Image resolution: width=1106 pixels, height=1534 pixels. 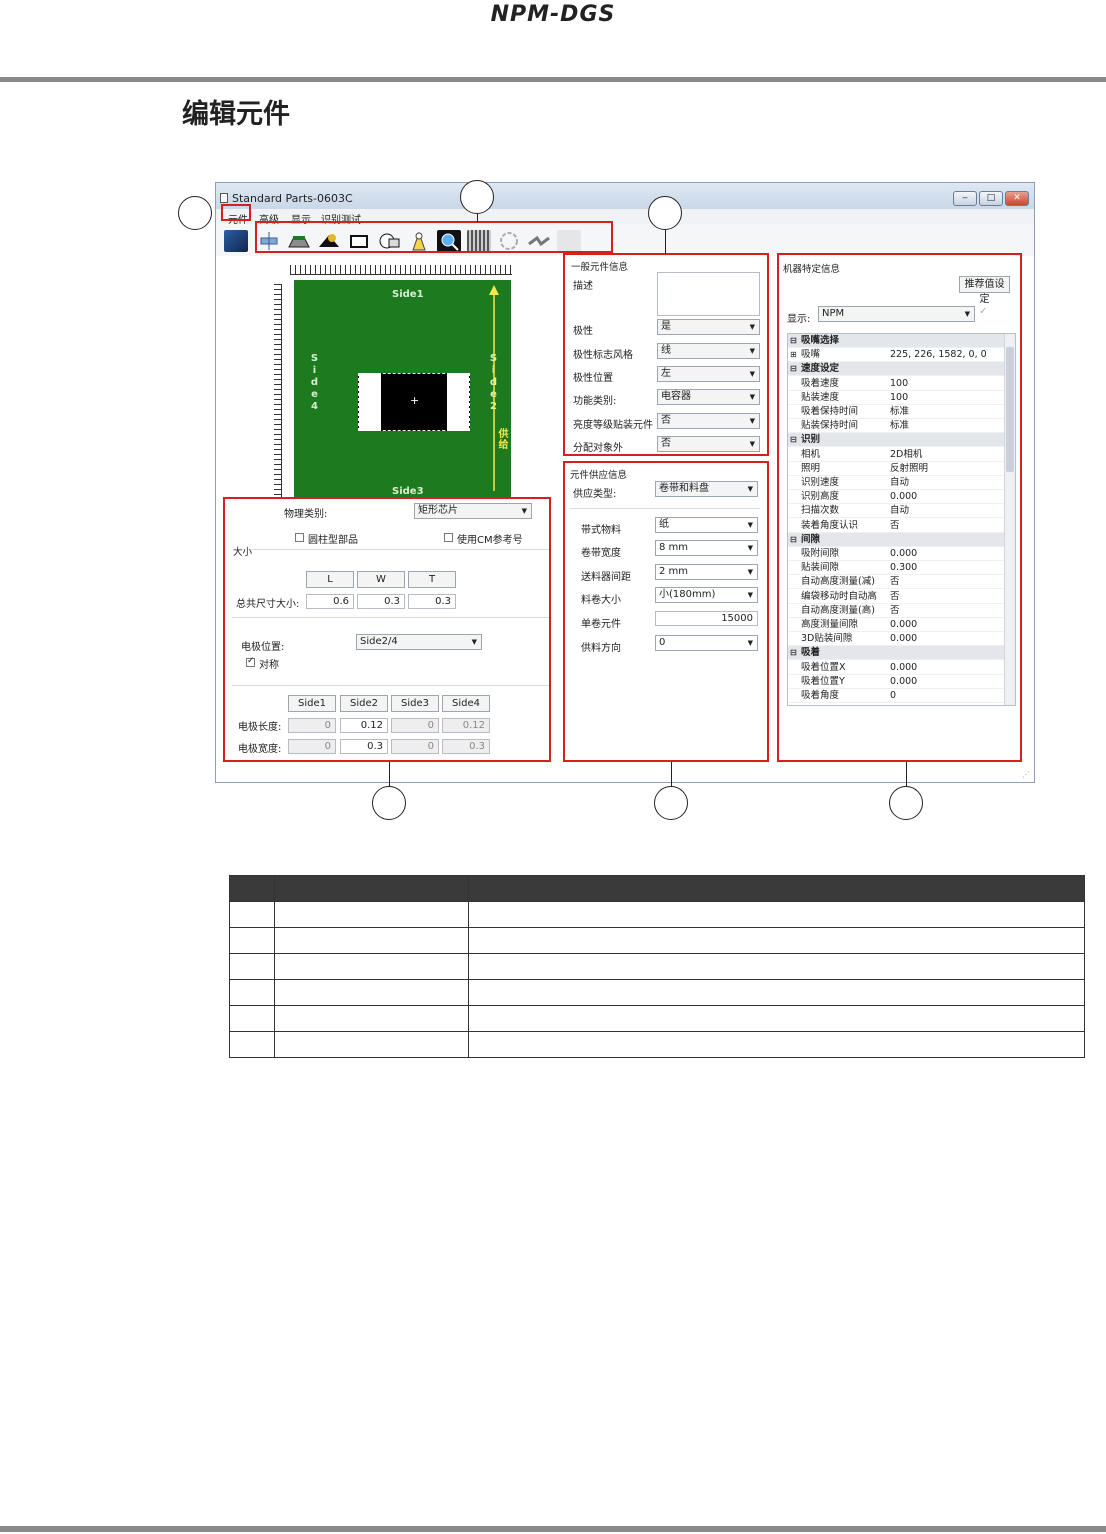 I want to click on horizontal-ruler, so click(x=401, y=270).